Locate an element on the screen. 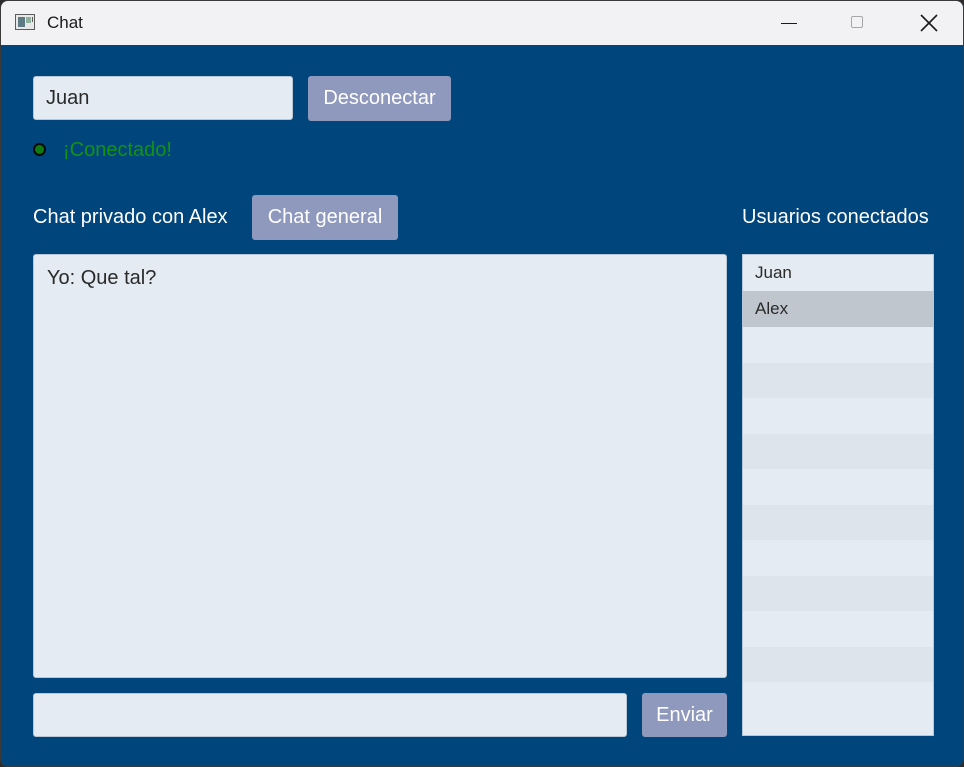  username-input is located at coordinates (163, 98).